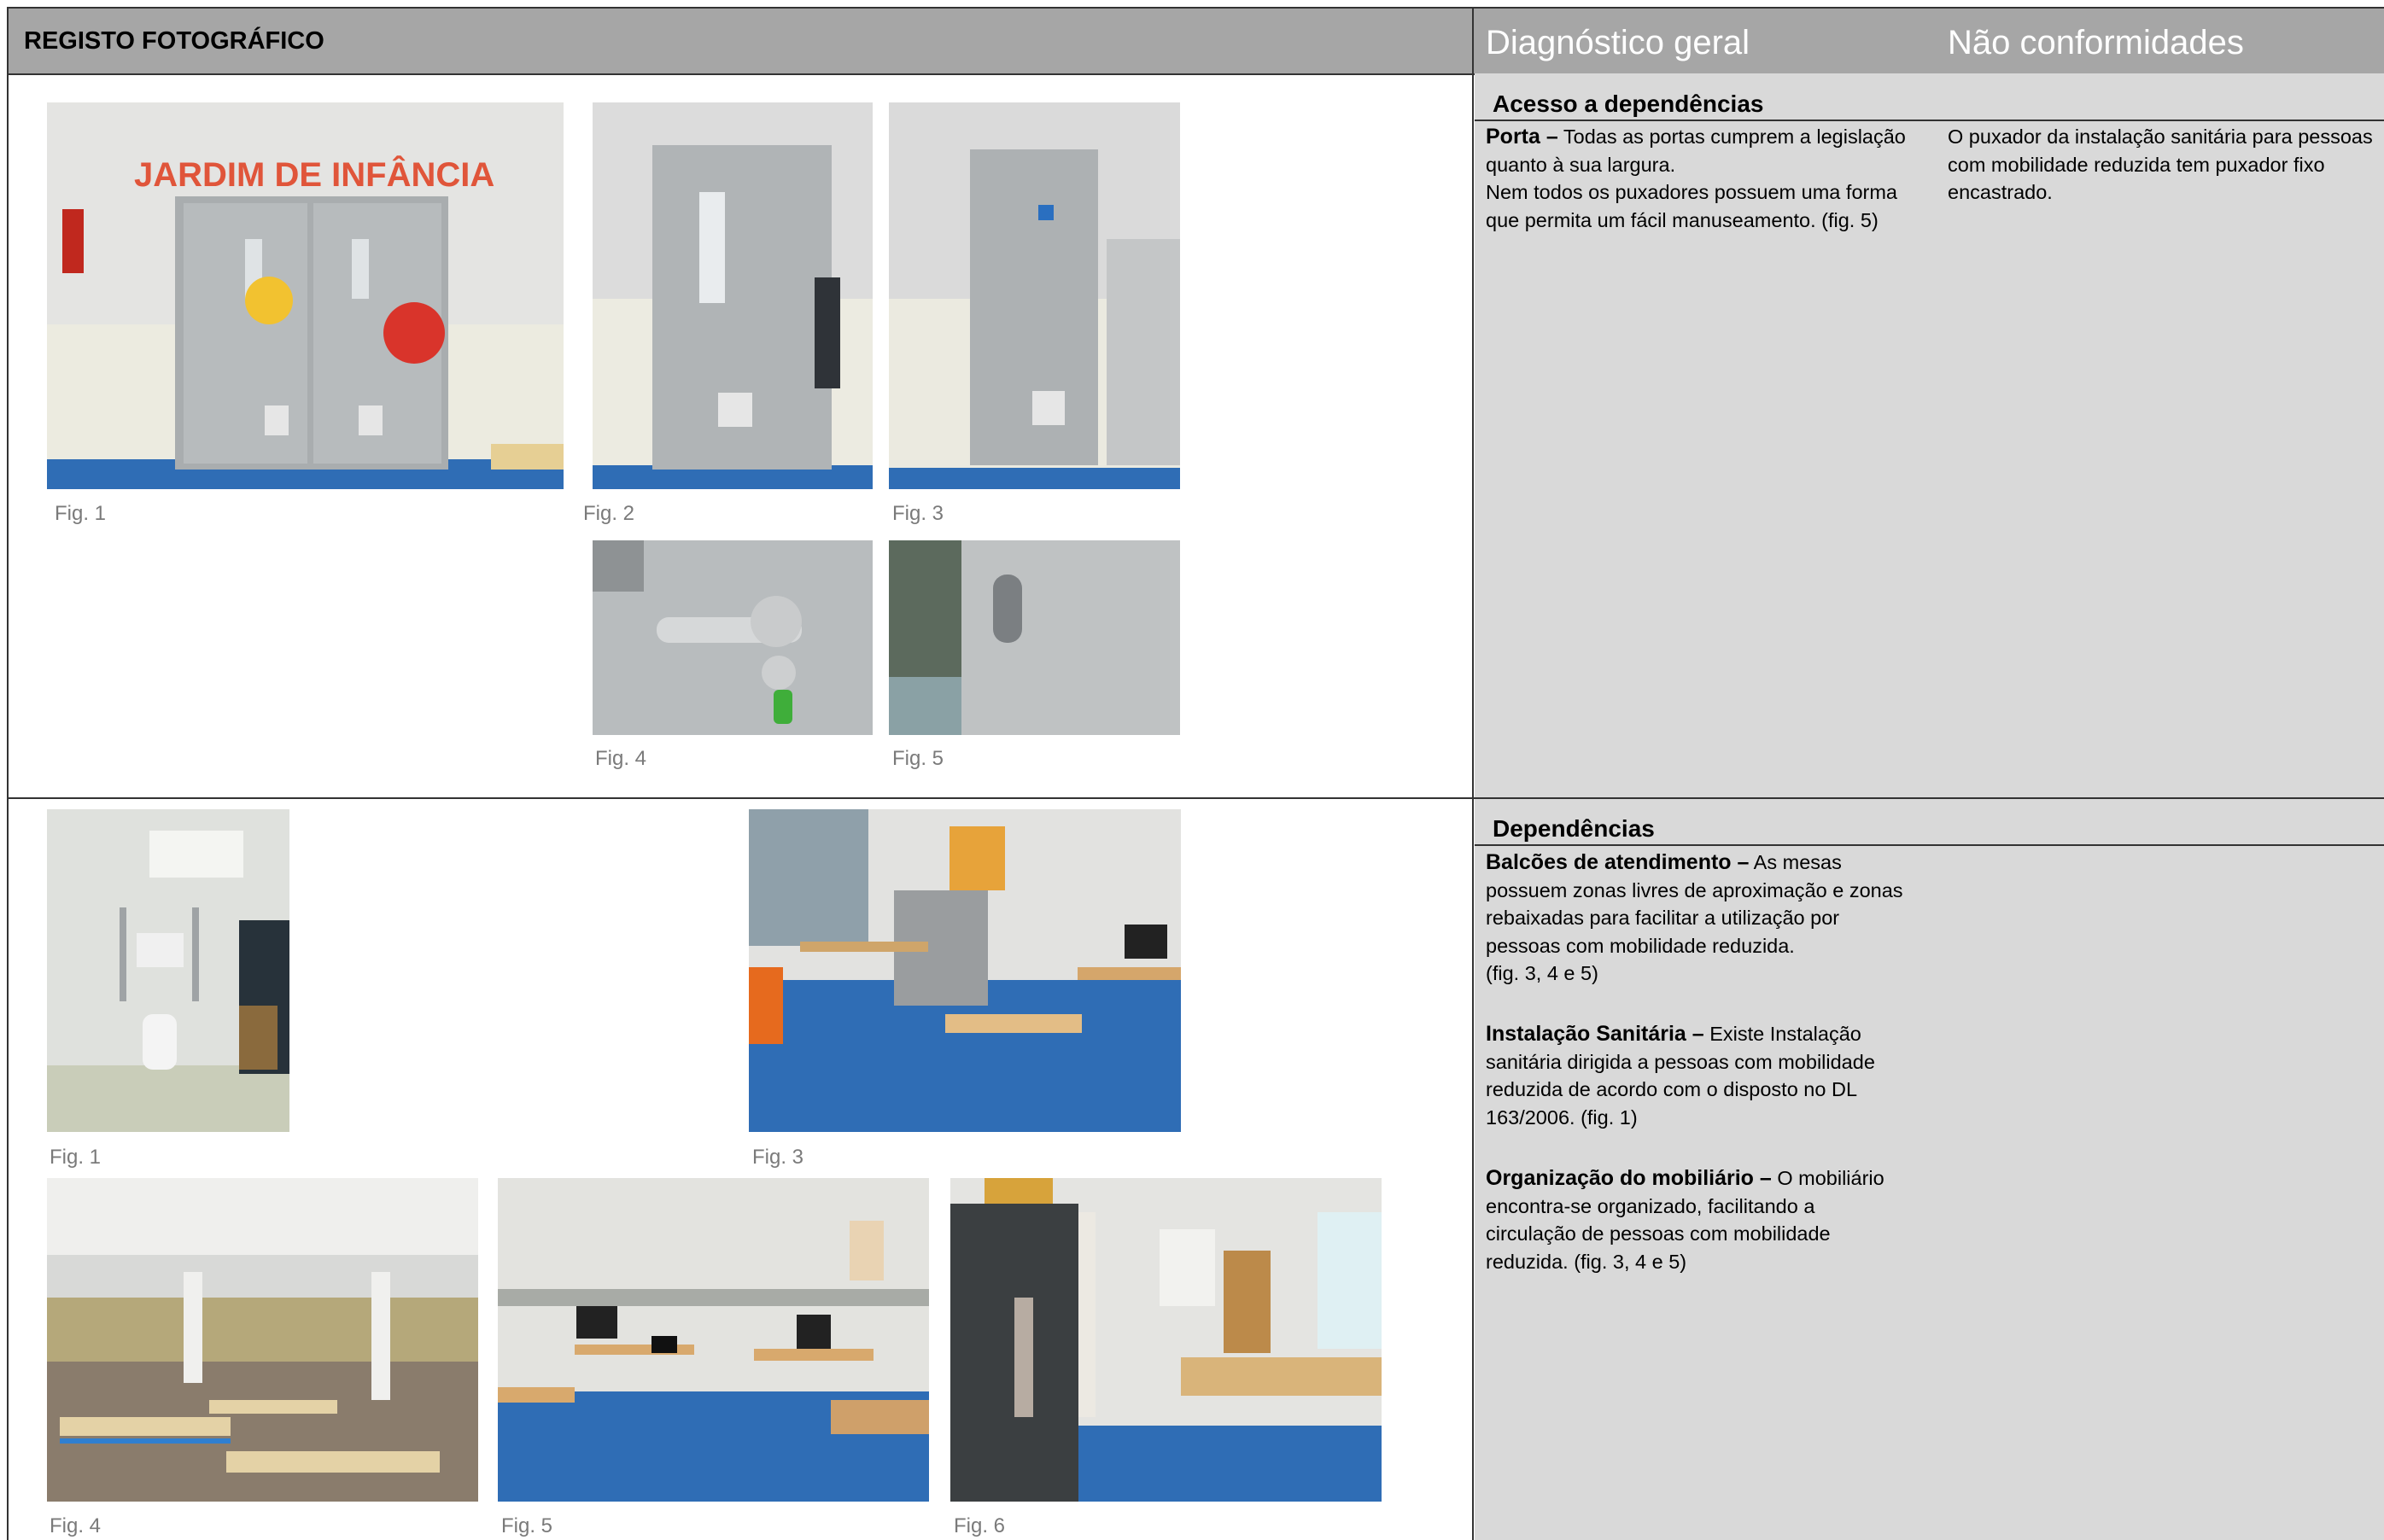  Describe the element at coordinates (2096, 42) in the screenshot. I see `nao-conformidades-heading: Não conformidades` at that location.